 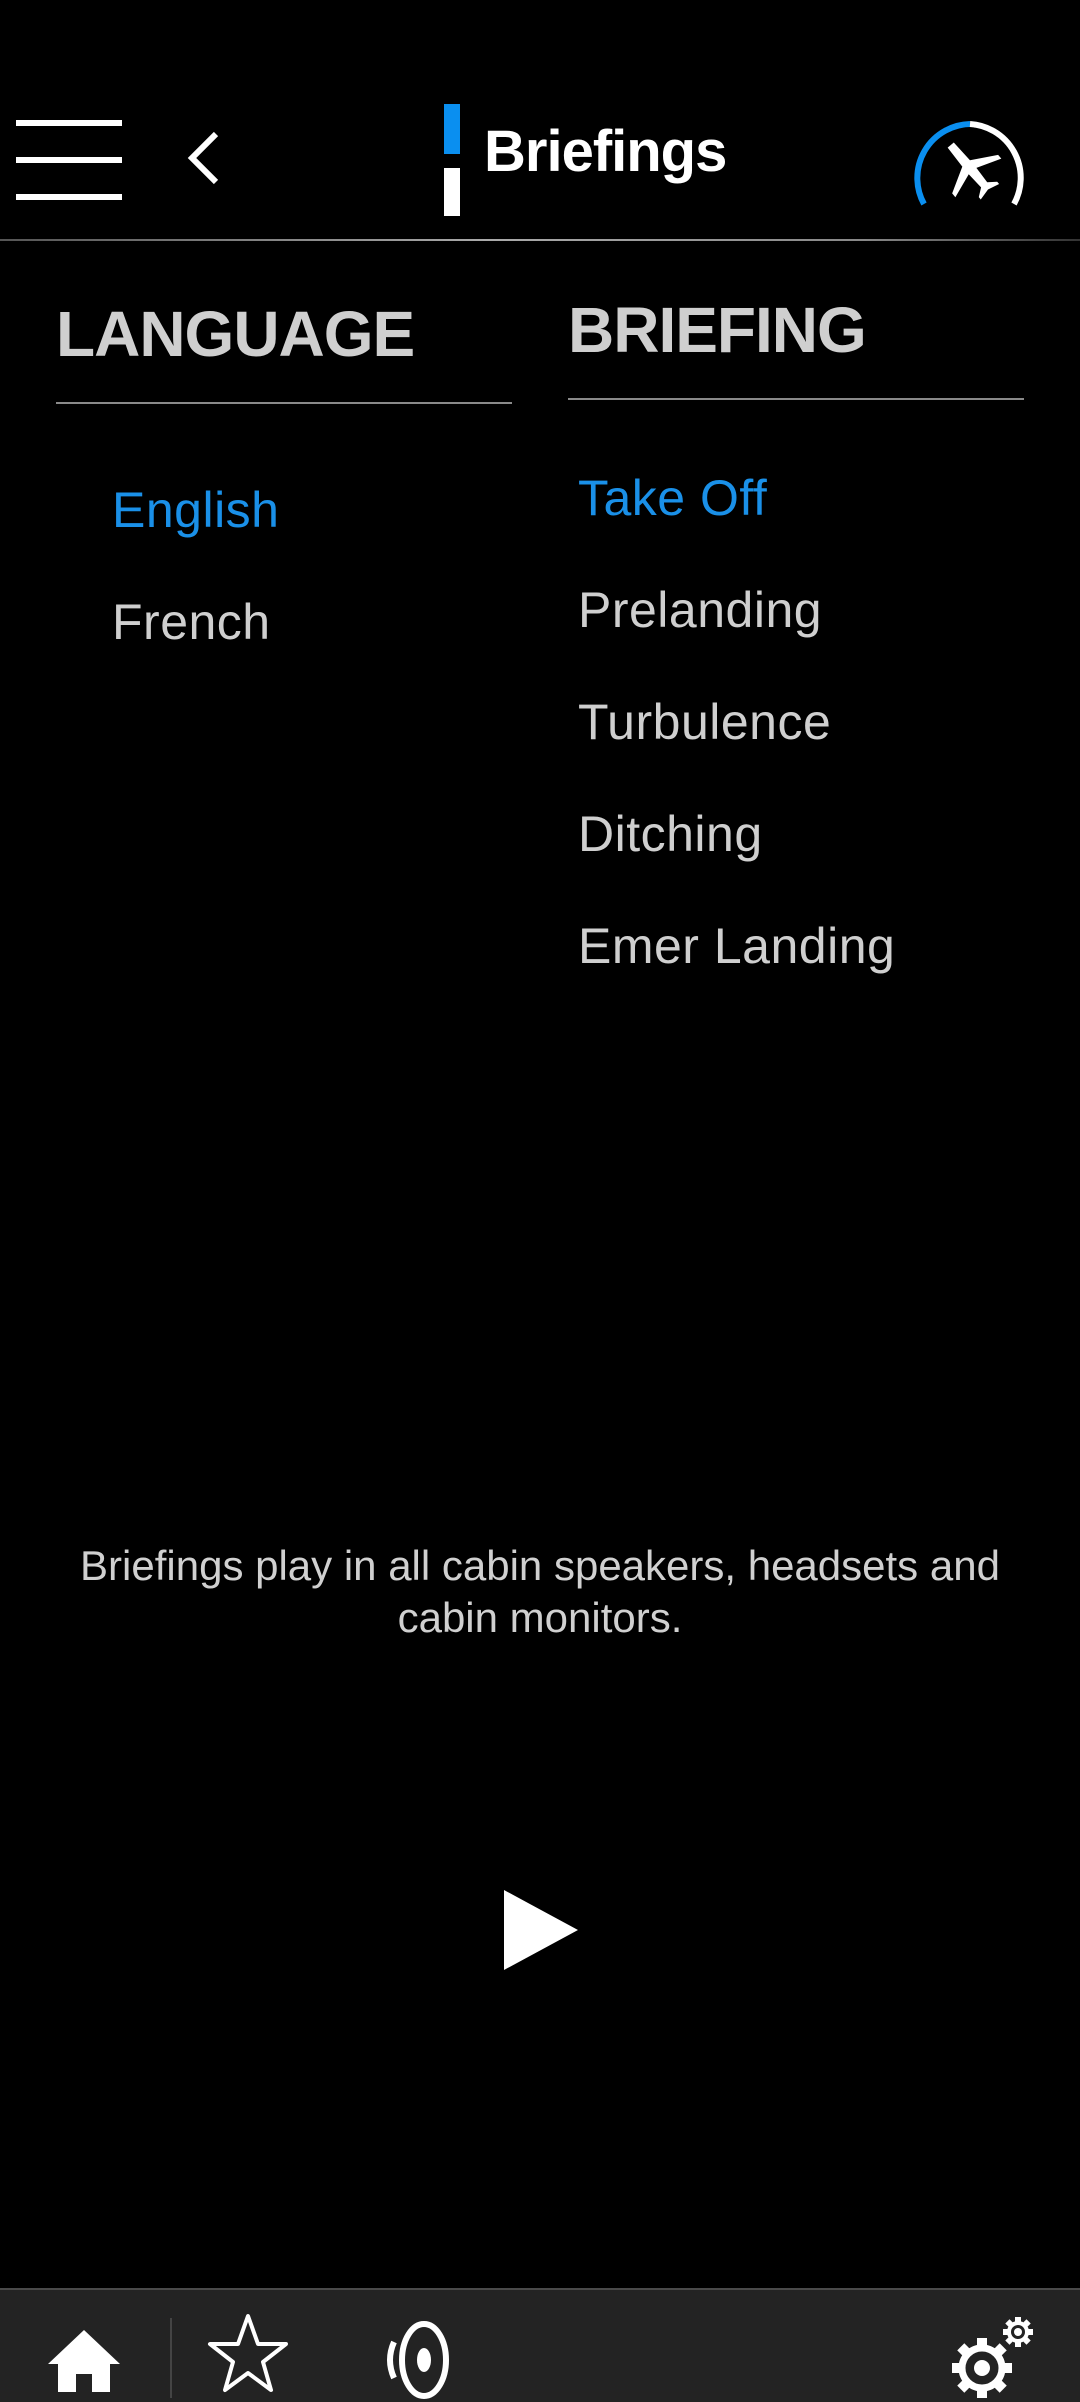 I want to click on header-divider, so click(x=540, y=240).